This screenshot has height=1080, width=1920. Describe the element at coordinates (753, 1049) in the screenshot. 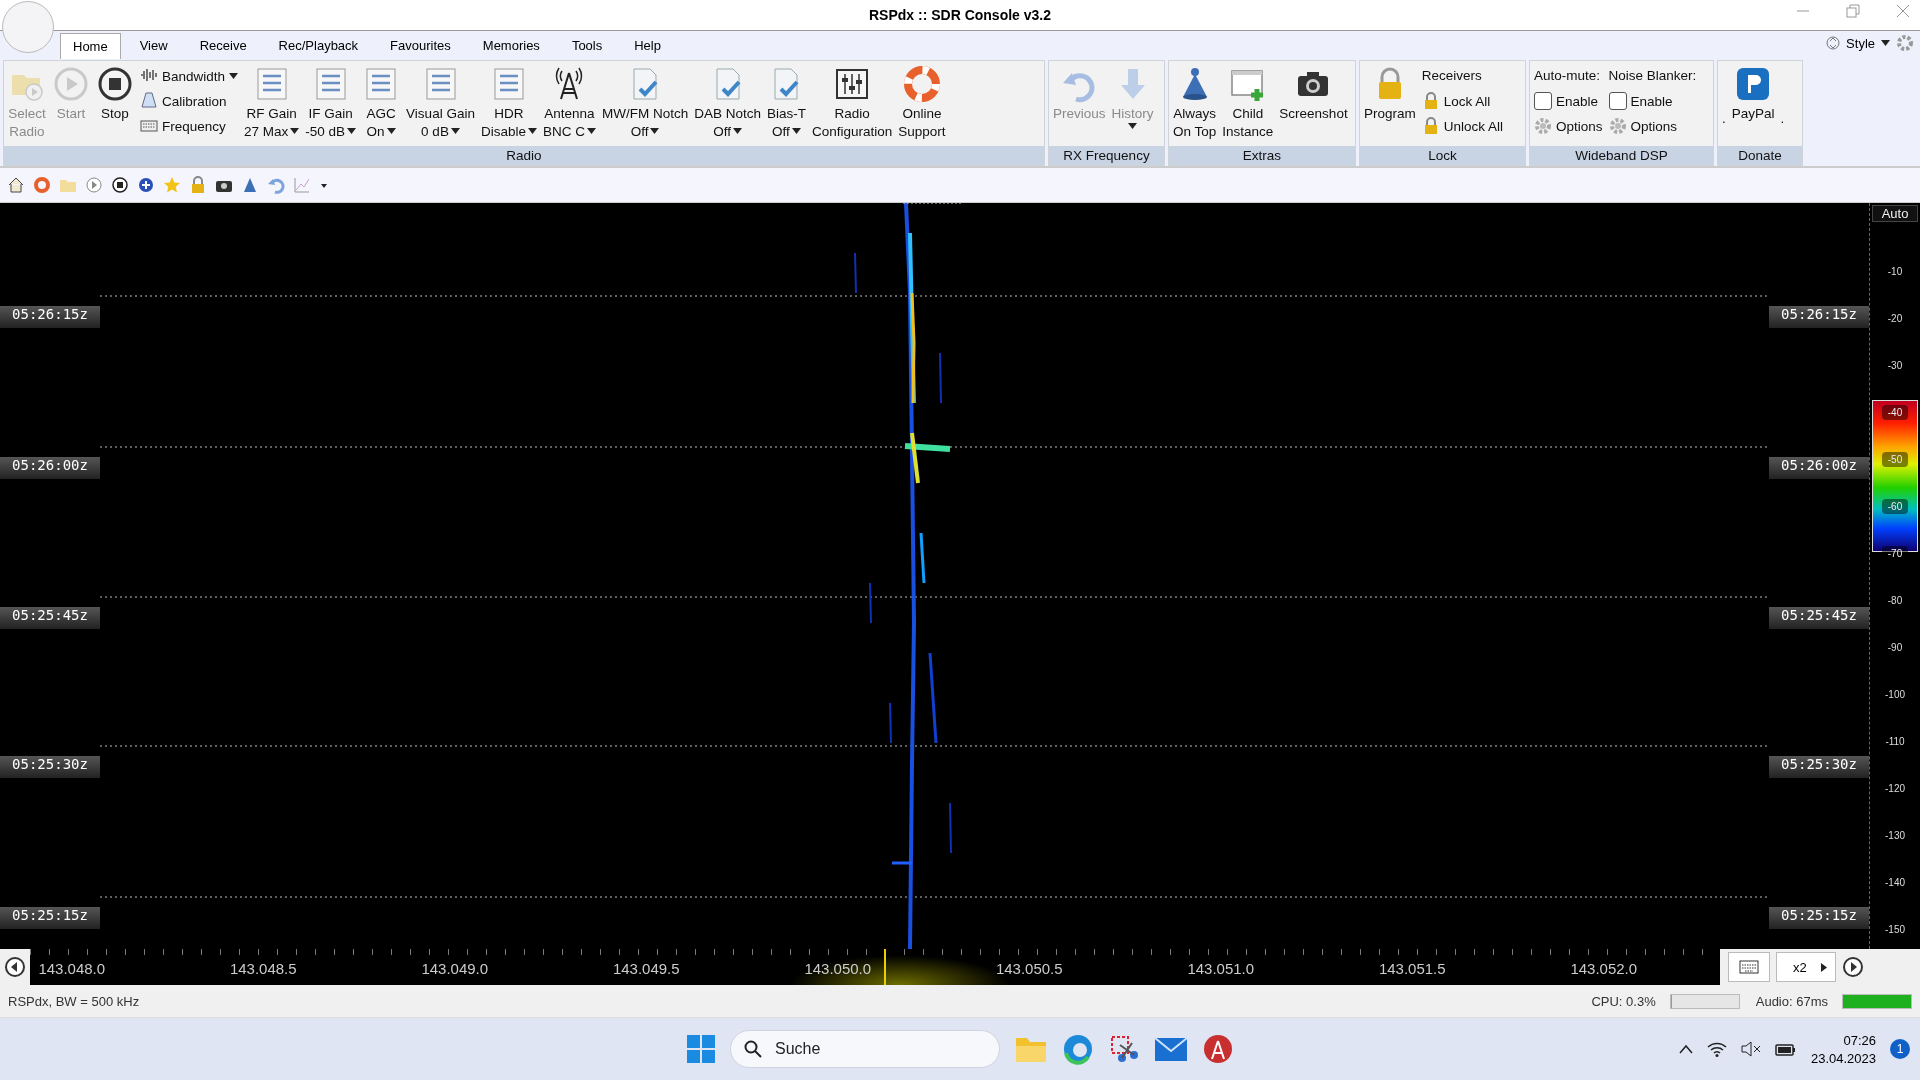

I see `search-icon` at that location.